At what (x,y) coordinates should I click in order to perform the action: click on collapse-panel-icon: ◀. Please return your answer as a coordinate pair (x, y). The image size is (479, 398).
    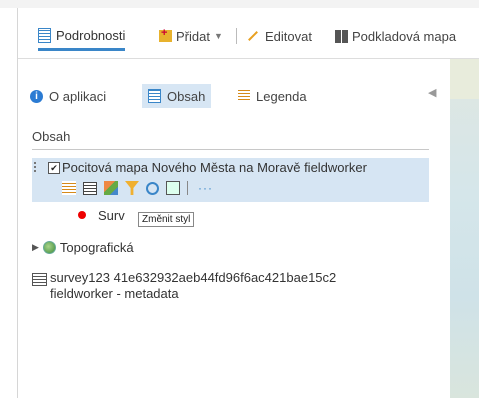
    Looking at the image, I should click on (432, 92).